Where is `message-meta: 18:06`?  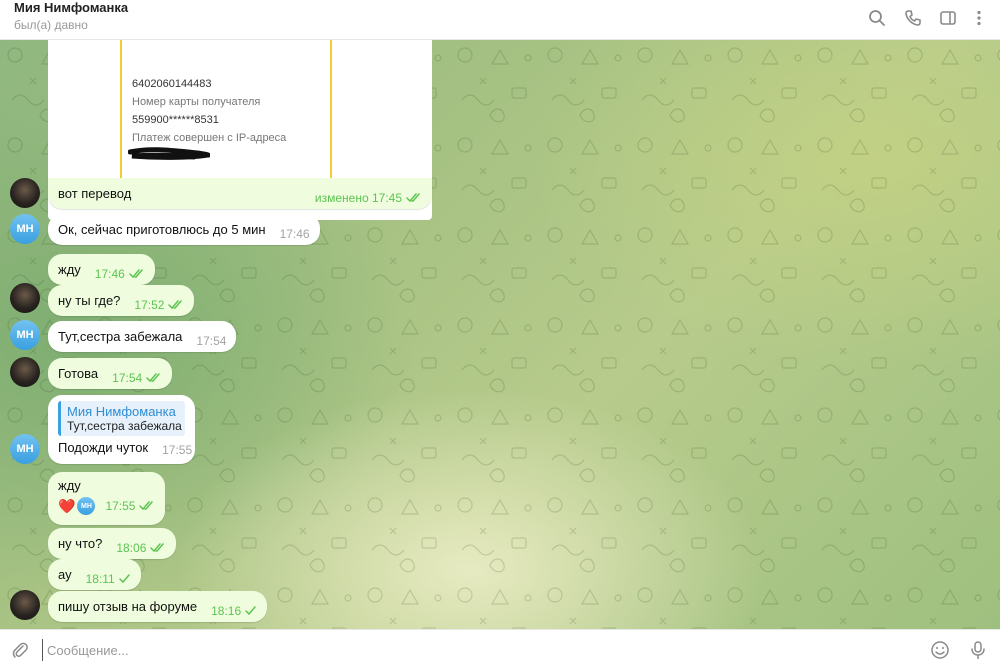 message-meta: 18:06 is located at coordinates (141, 548).